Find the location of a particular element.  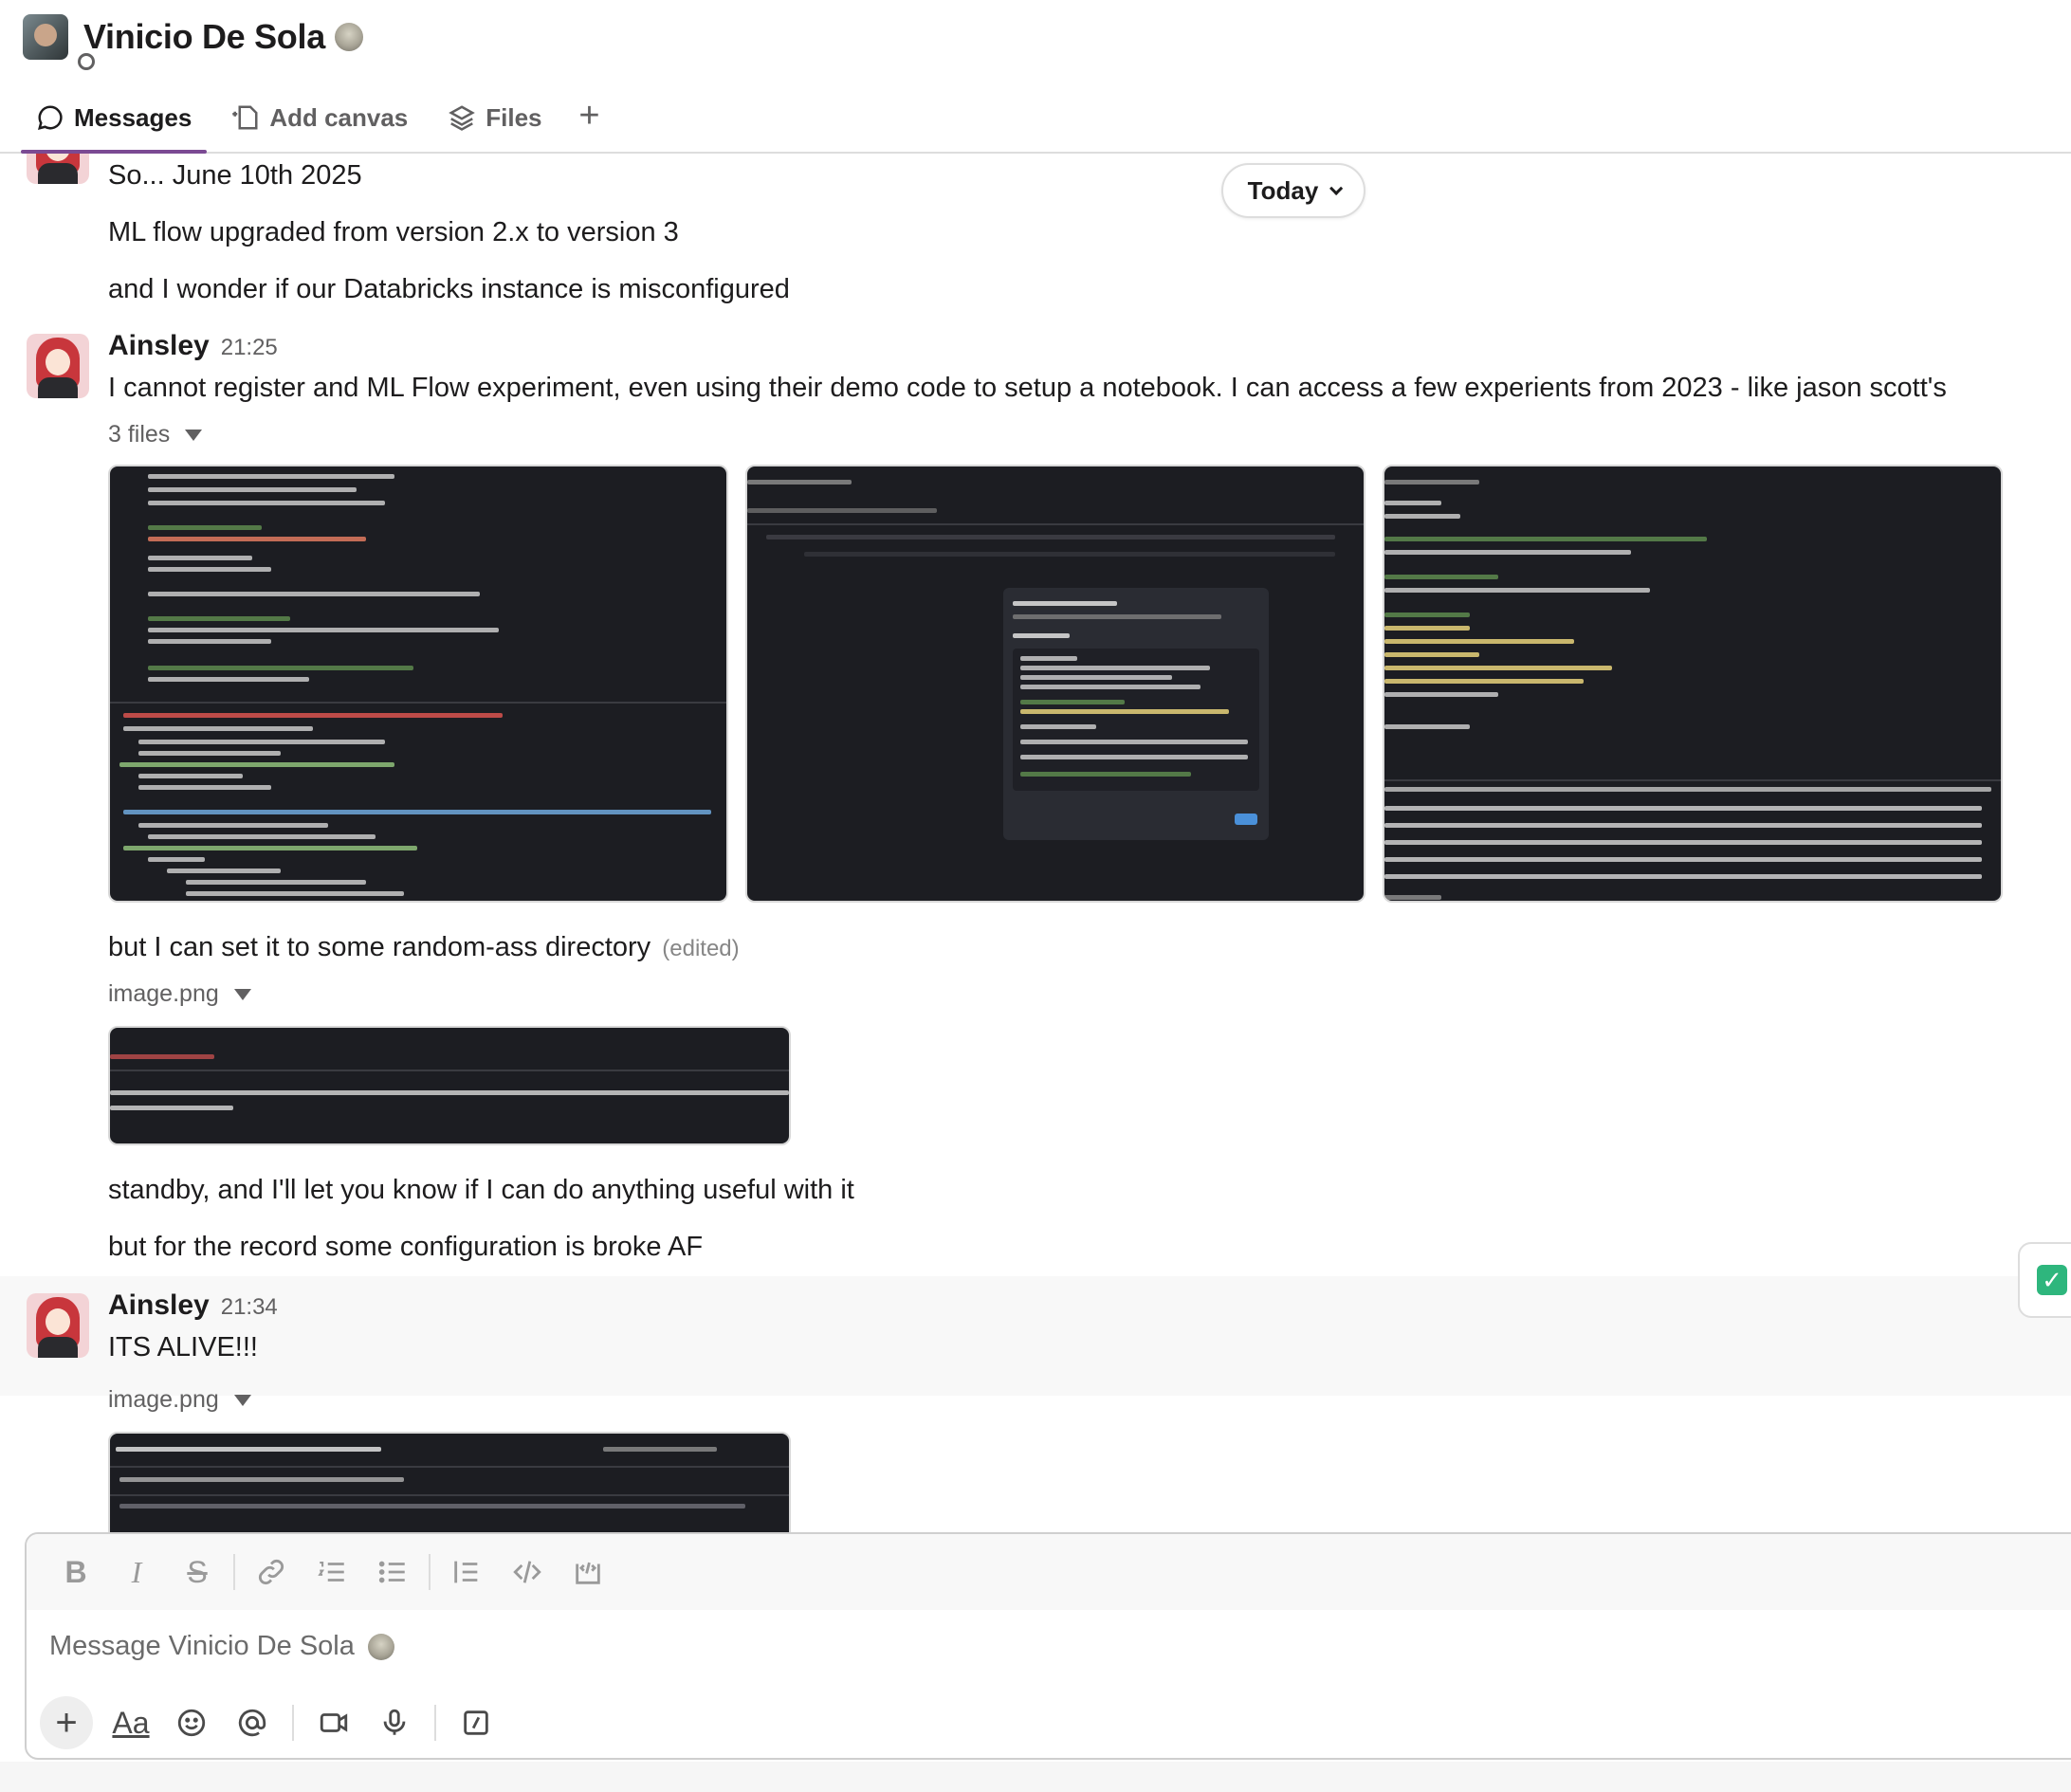

italic-icon: I is located at coordinates (136, 1572).